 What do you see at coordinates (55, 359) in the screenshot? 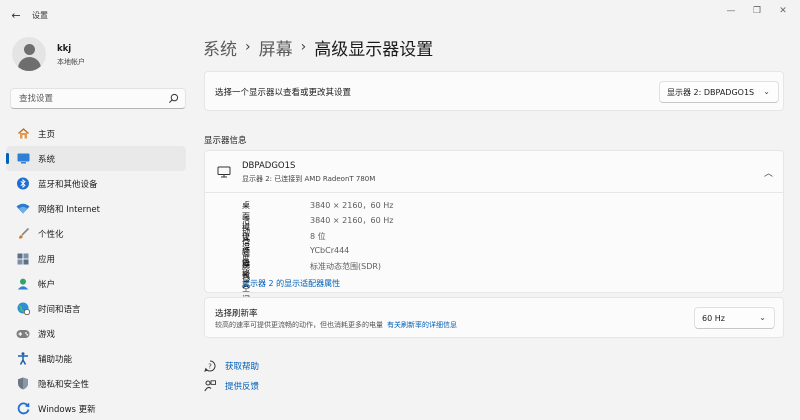
I see `sidebar-item-label: 辅助功能` at bounding box center [55, 359].